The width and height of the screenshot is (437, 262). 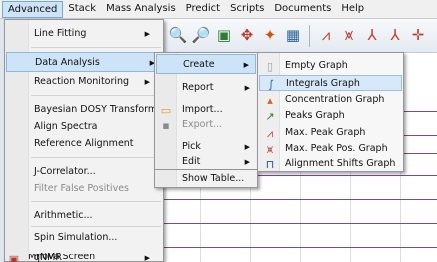 I want to click on menu-item-label: Reaction Monitoring, so click(x=82, y=81).